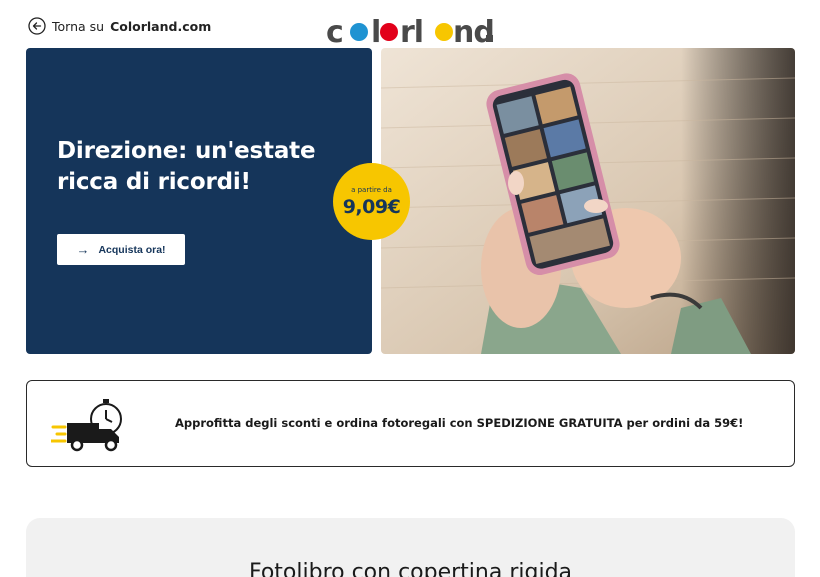  I want to click on product-title: Fotolibro con copertina rigida, so click(410, 568).